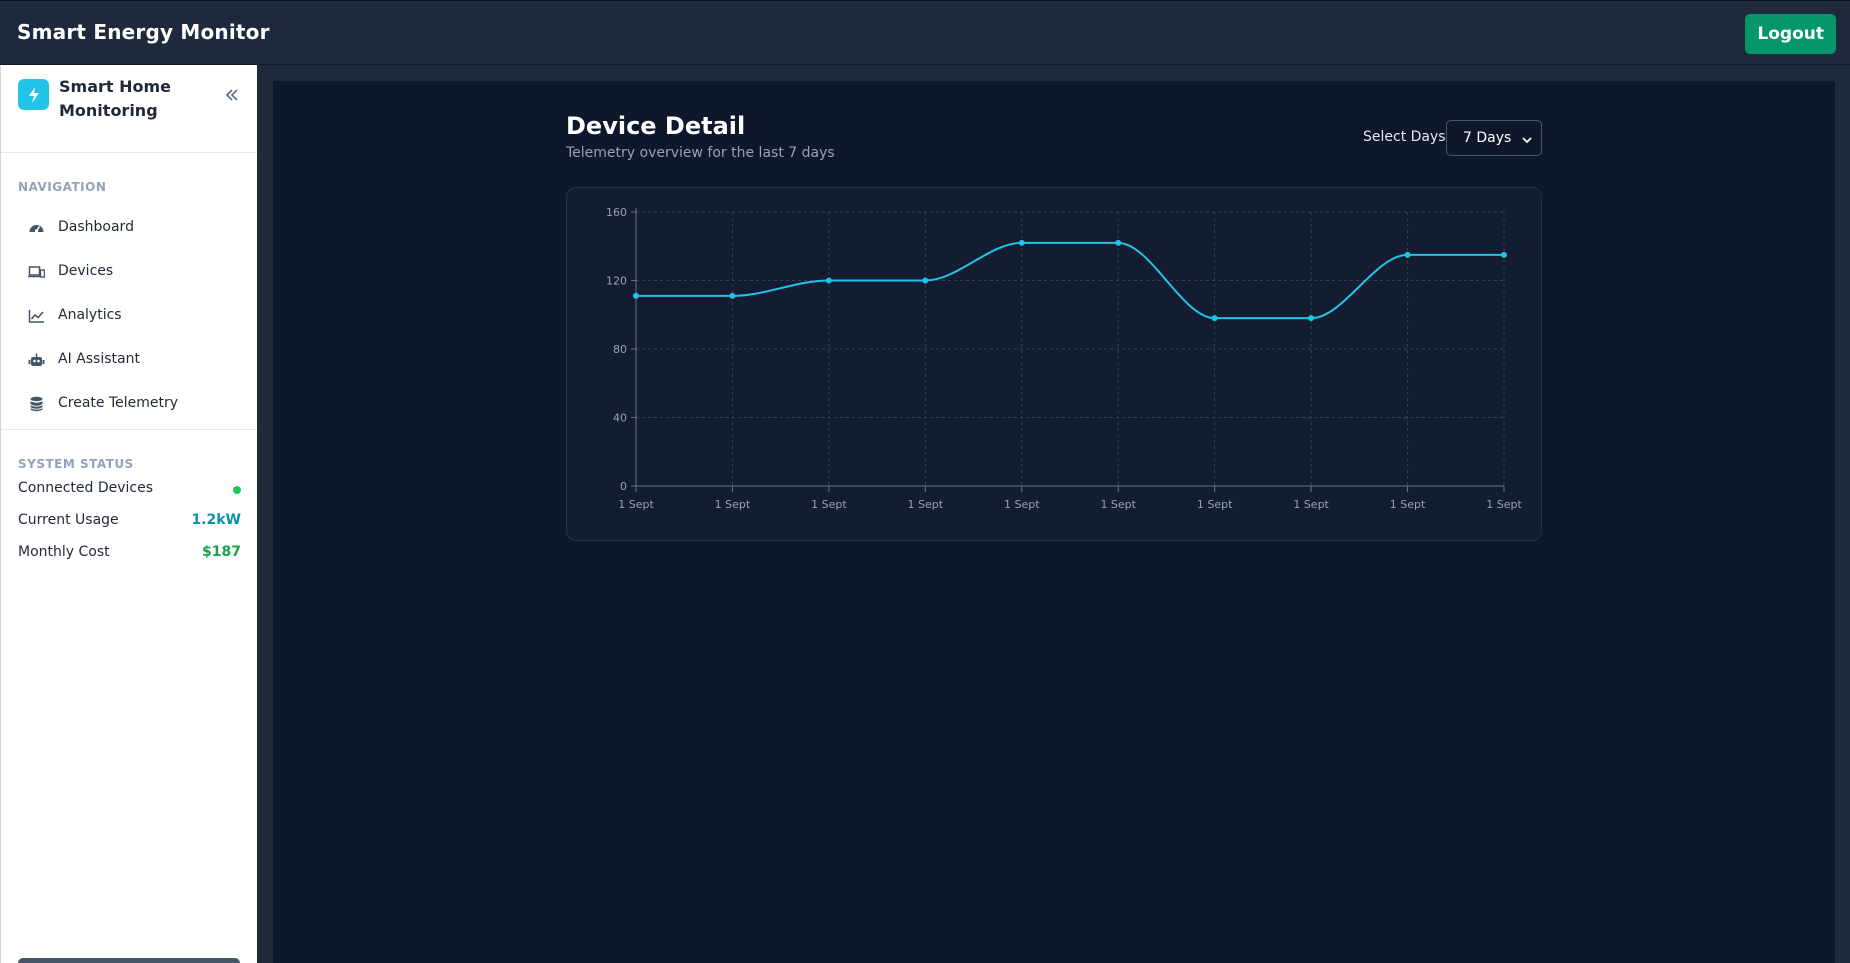 The image size is (1850, 963). What do you see at coordinates (68, 520) in the screenshot?
I see `status-label: Current Usage` at bounding box center [68, 520].